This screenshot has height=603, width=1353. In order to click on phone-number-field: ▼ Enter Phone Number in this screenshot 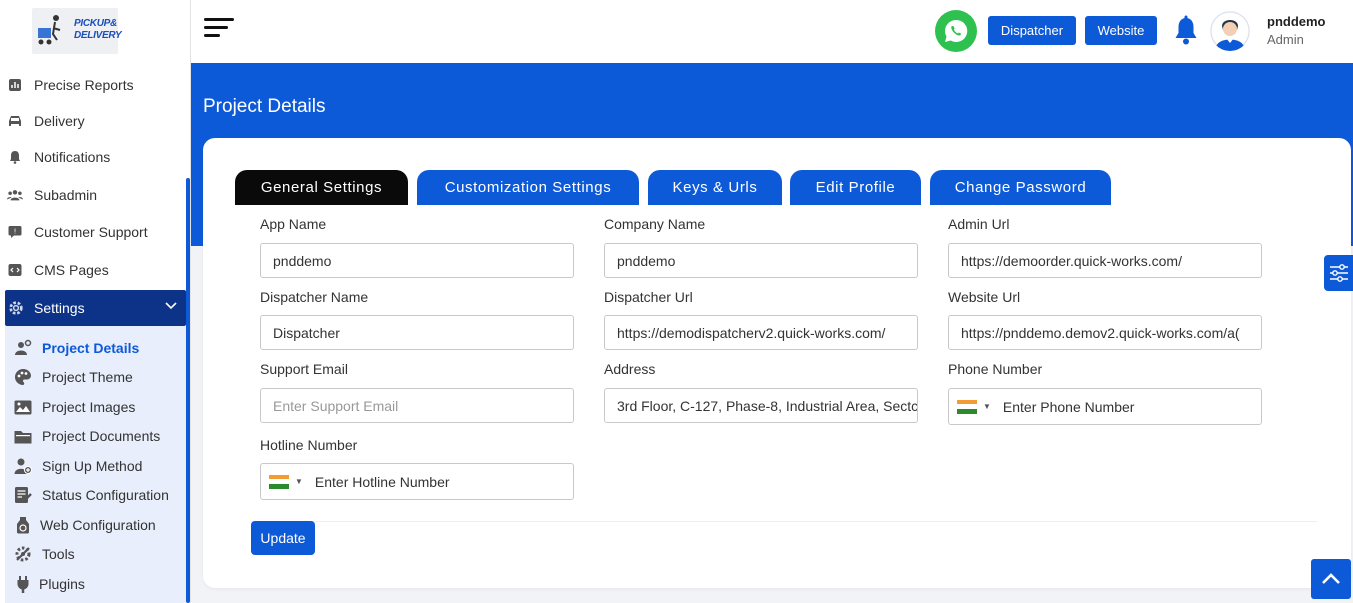, I will do `click(1105, 406)`.